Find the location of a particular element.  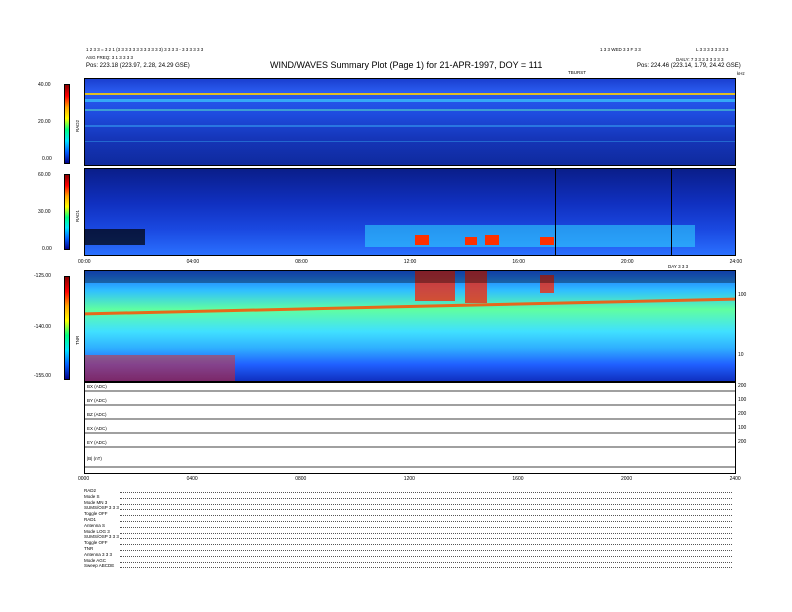

header-position-right: Pos: 224.46 (223.14, 1.79, 24.42 GSE) is located at coordinates (689, 66).